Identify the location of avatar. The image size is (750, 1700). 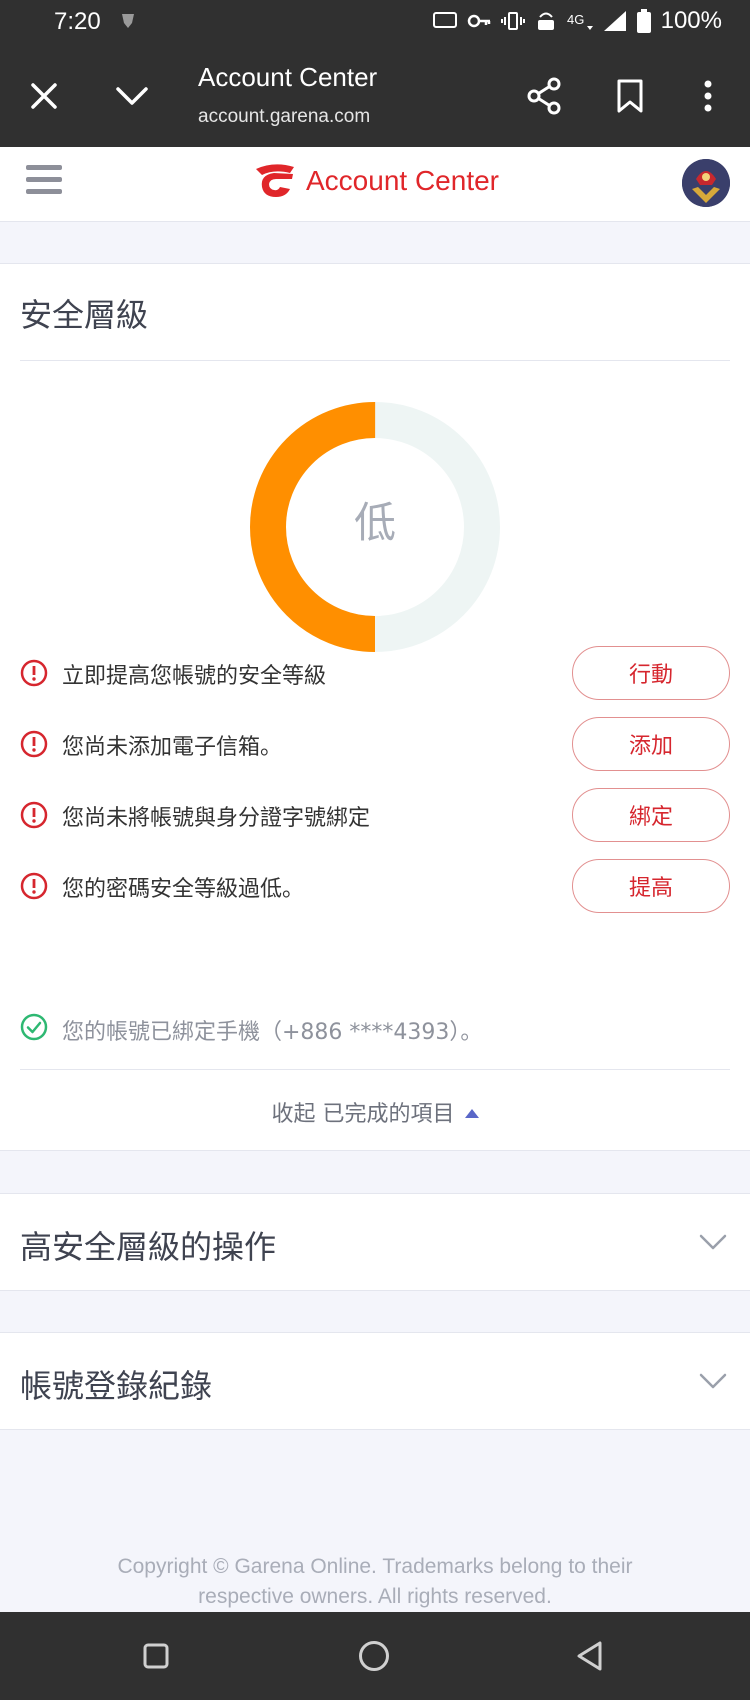
(706, 183).